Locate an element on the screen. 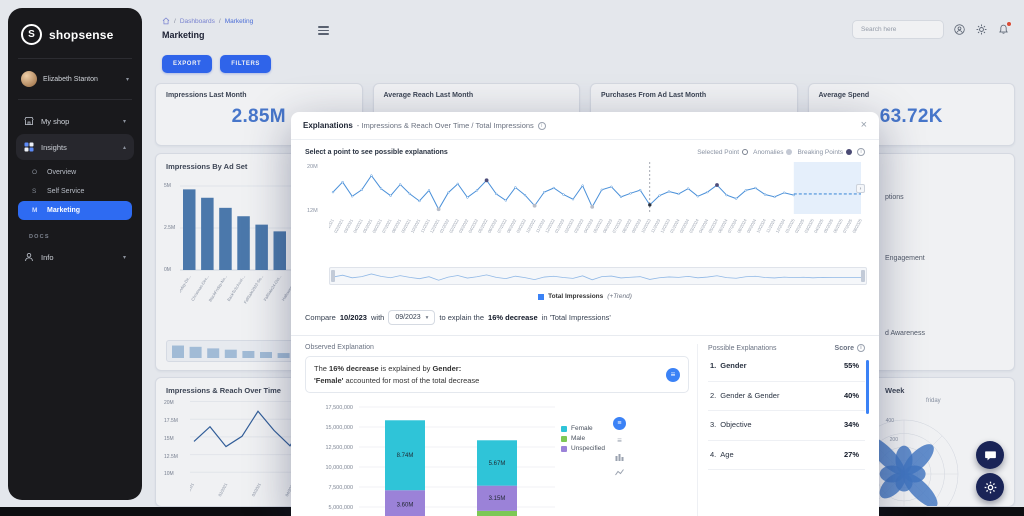 This screenshot has width=1024, height=516. segment-label: 3.15M is located at coordinates (497, 499).